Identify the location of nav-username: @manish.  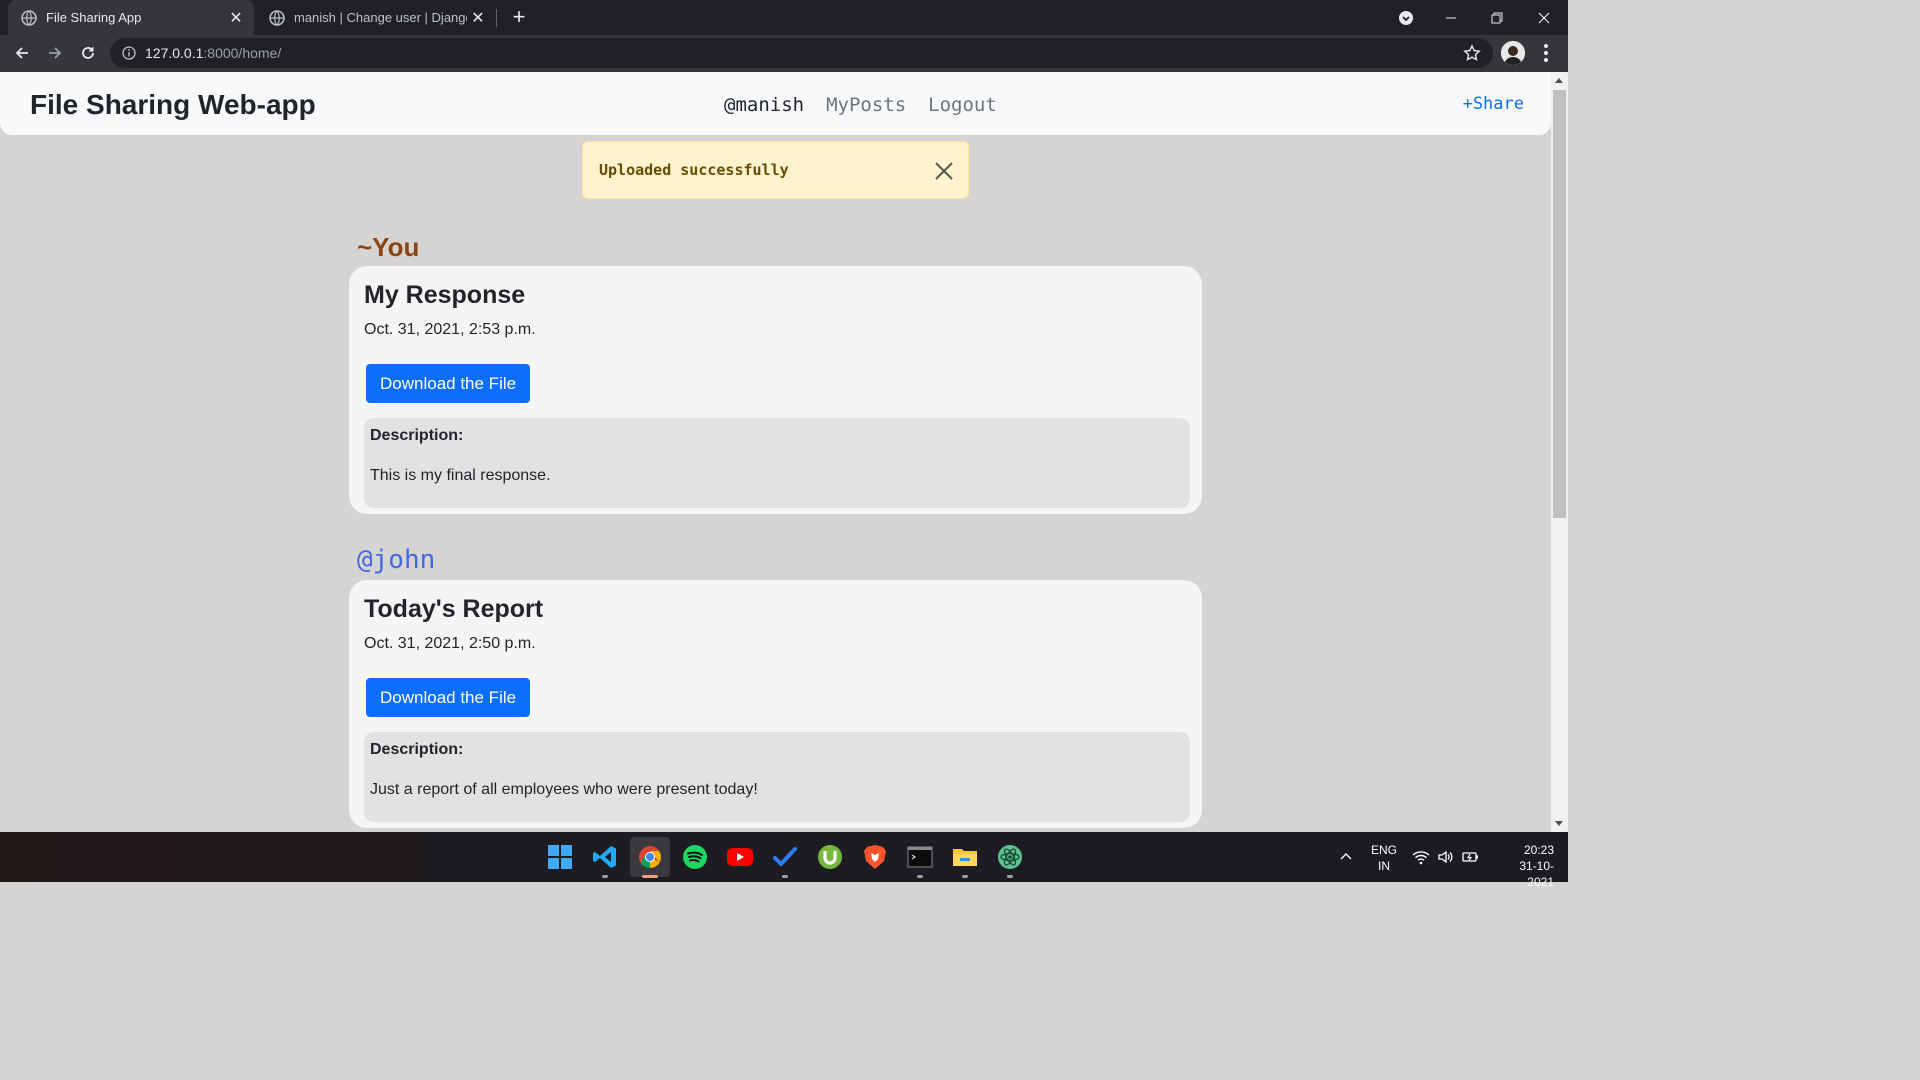
(764, 105).